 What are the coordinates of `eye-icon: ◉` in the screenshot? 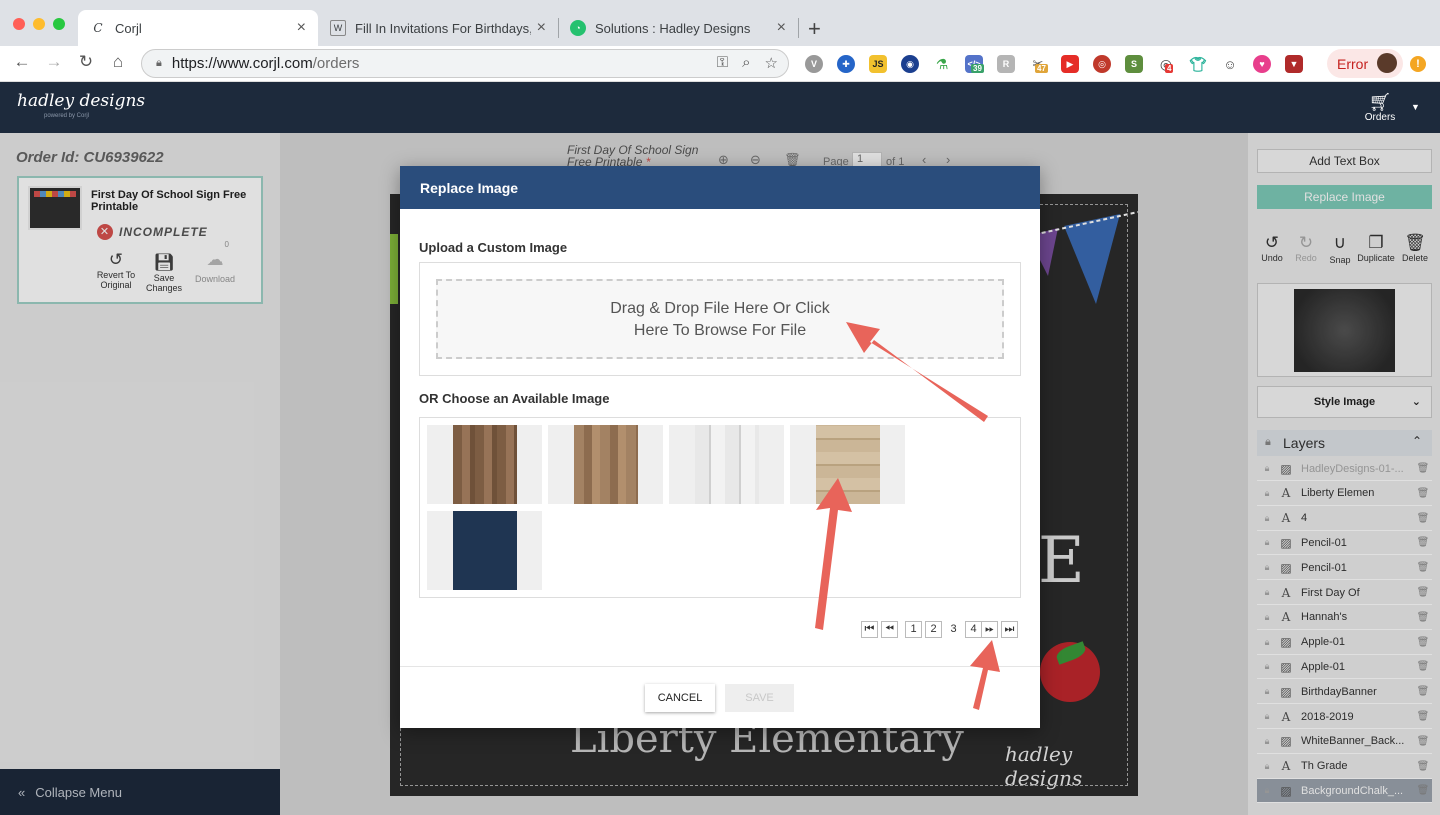 It's located at (910, 64).